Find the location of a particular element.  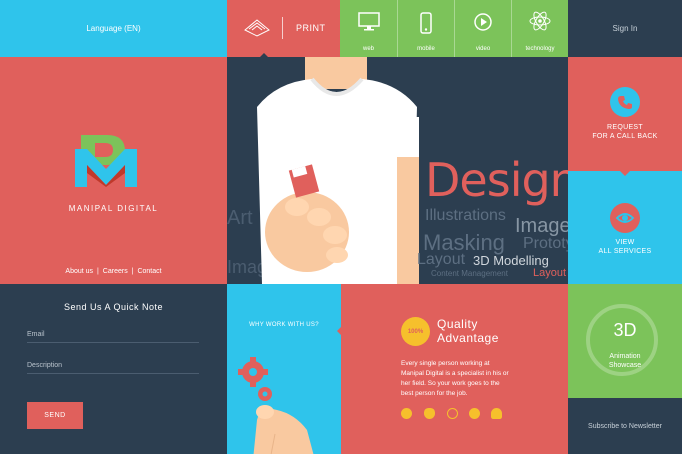

nav-mobile-label: mobile is located at coordinates (426, 49).